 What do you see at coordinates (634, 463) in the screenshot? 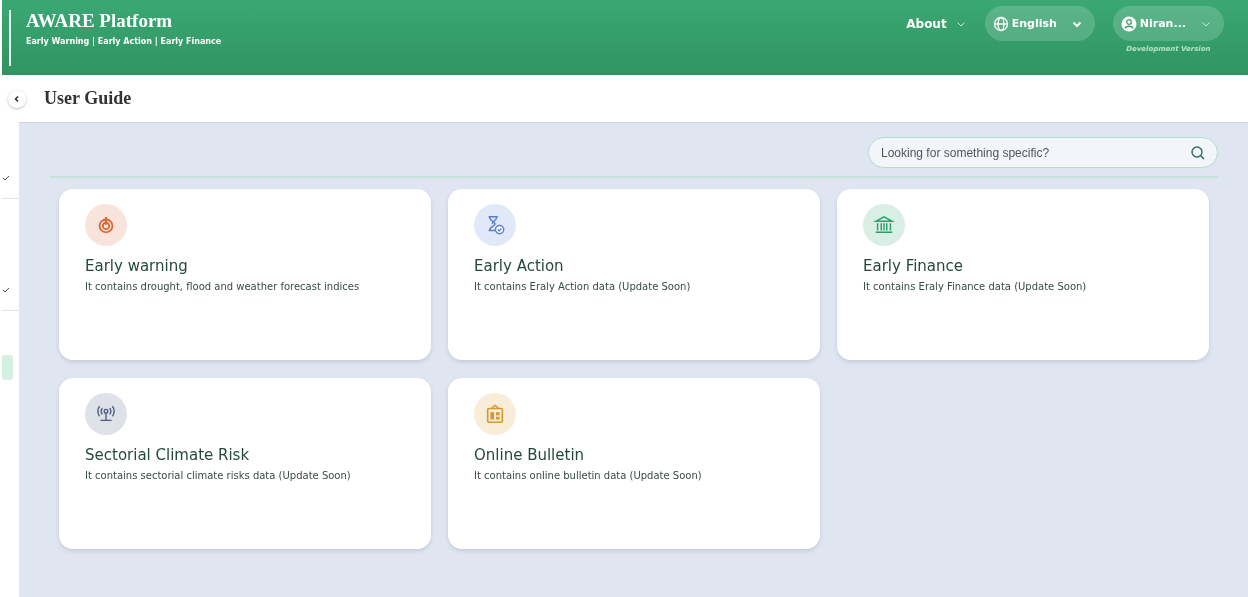
I see `guide-card: Online Bulletin It contains online bulletin data (Update Soon)` at bounding box center [634, 463].